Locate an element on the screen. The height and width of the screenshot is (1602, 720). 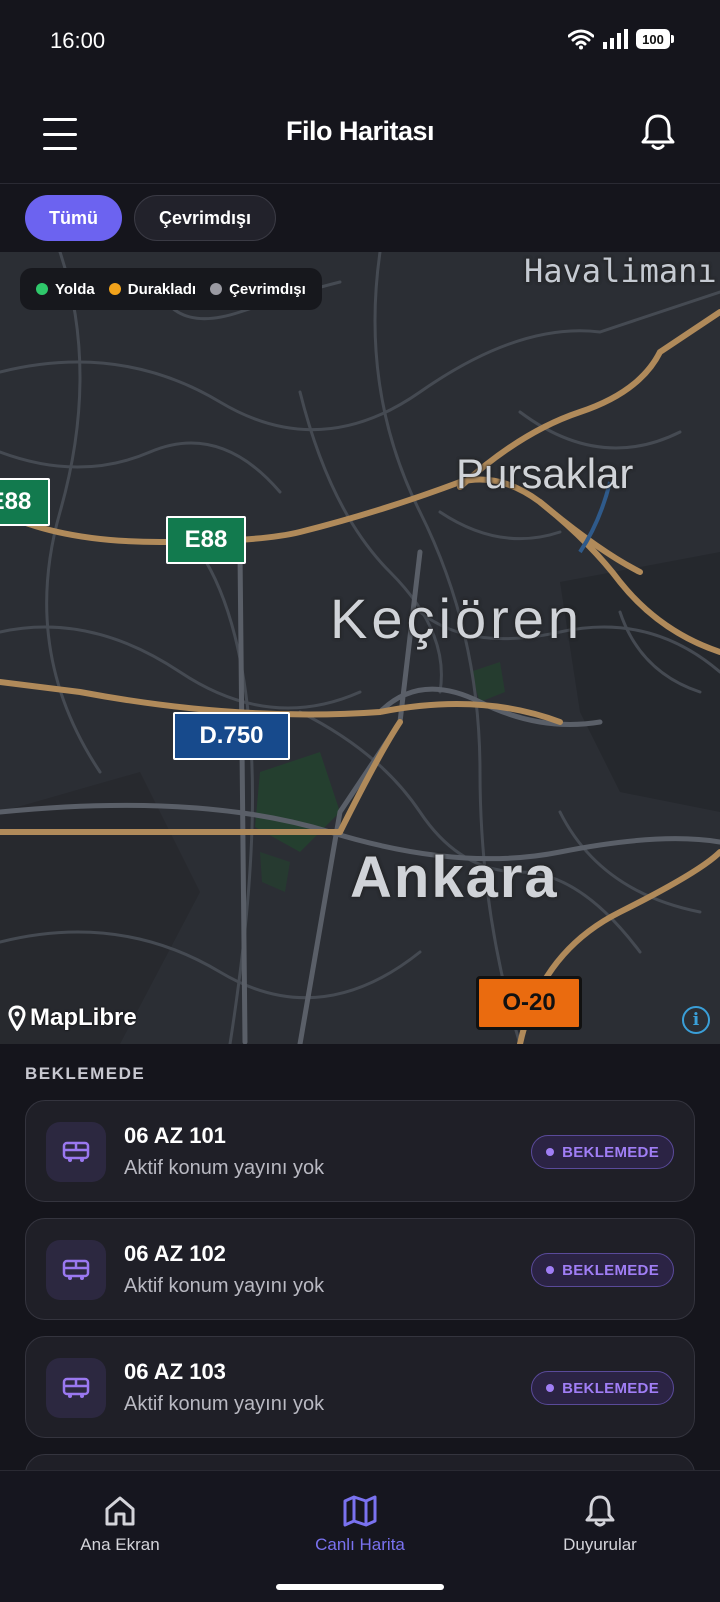
signal-icon is located at coordinates (615, 39).